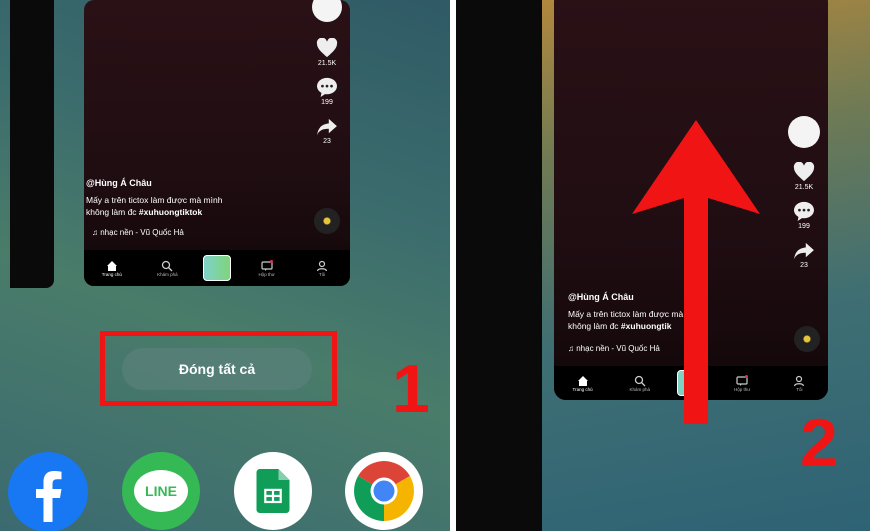  I want to click on line-bubble: LINE, so click(161, 491).